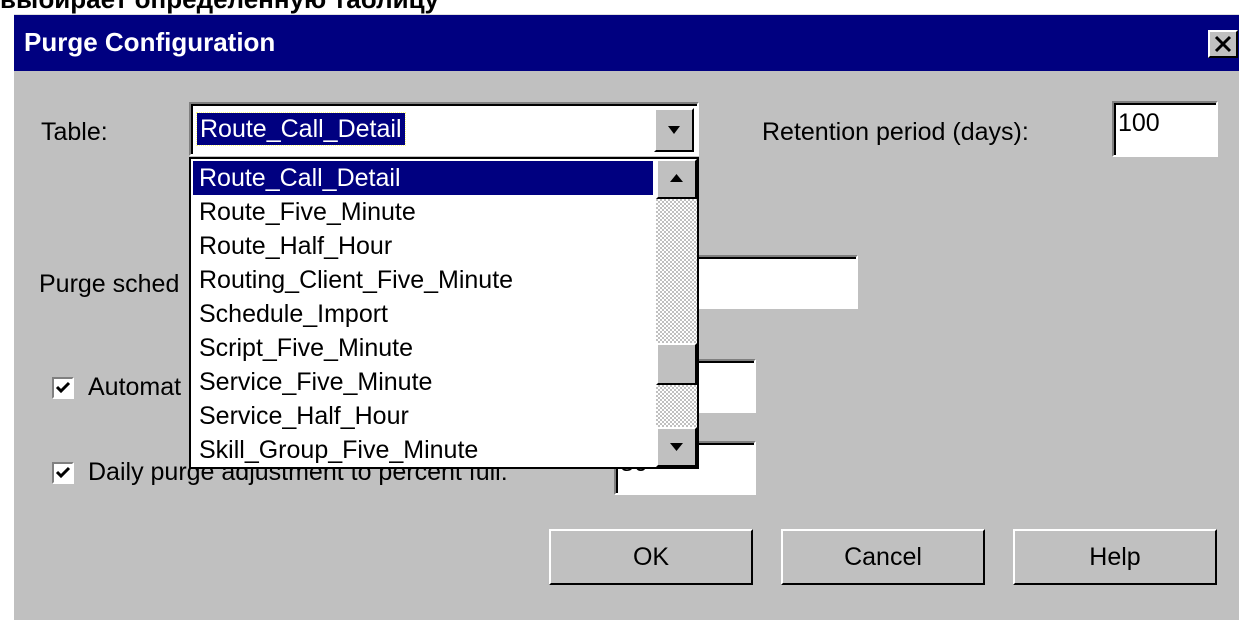 This screenshot has width=1239, height=620. Describe the element at coordinates (423, 178) in the screenshot. I see `dropdown-option: Route_Call_Detail` at that location.